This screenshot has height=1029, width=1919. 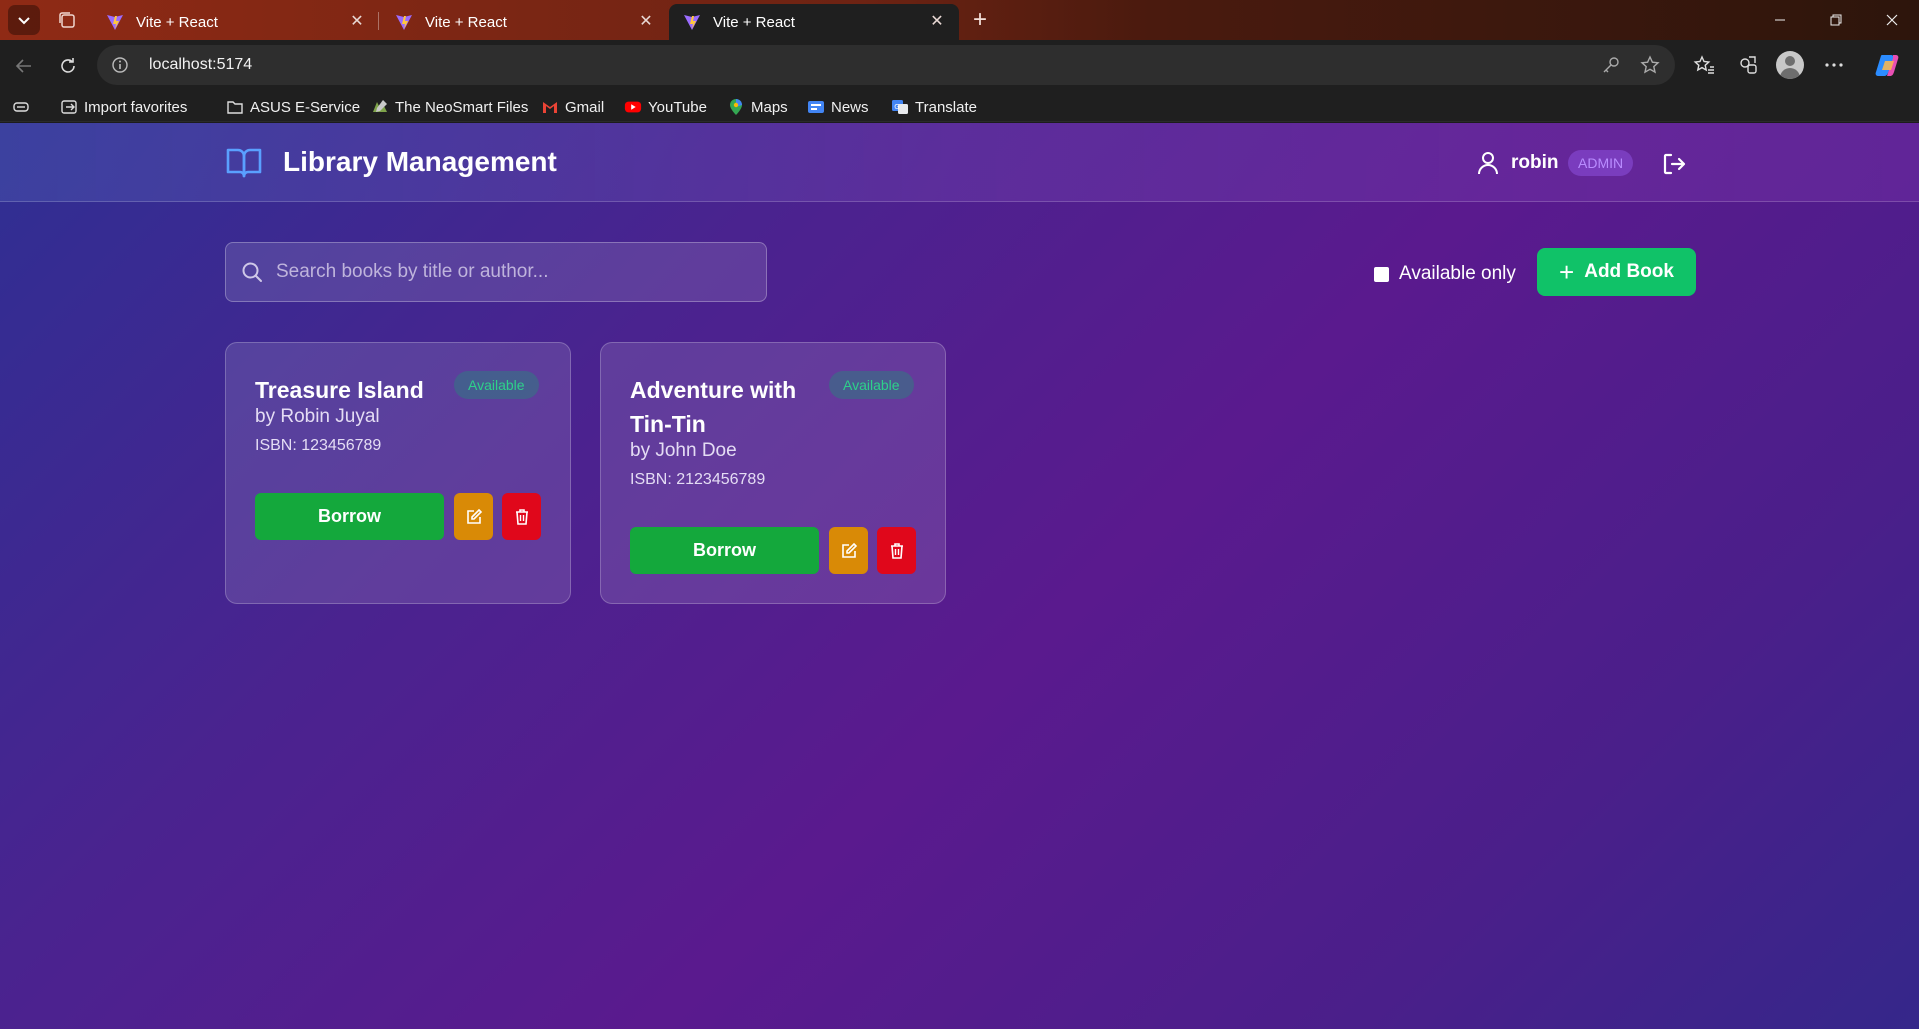 What do you see at coordinates (633, 107) in the screenshot?
I see `youtube-icon` at bounding box center [633, 107].